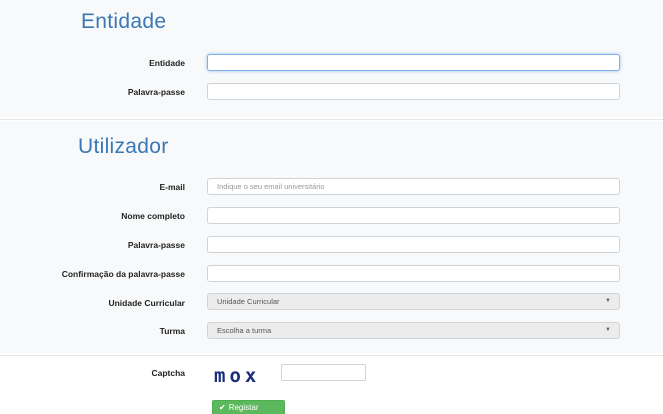 This screenshot has width=663, height=414. What do you see at coordinates (123, 274) in the screenshot?
I see `confirm-password-label: Confirmação da palavra-passe` at bounding box center [123, 274].